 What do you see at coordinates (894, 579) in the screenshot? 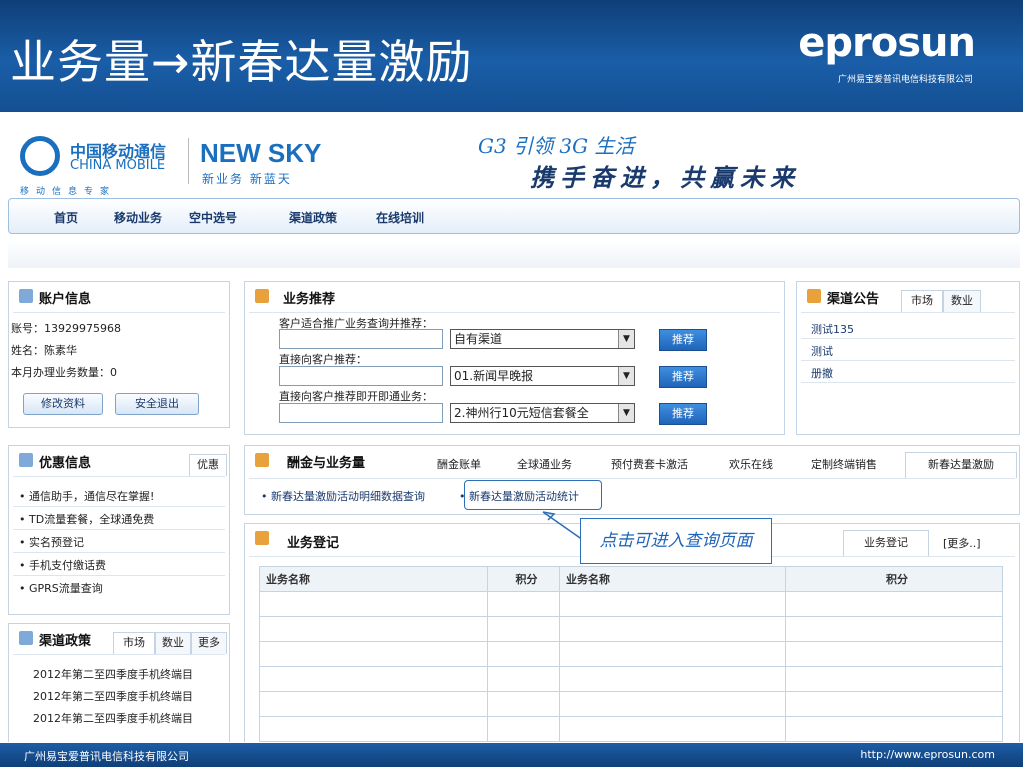
I see `col-points: 积分` at bounding box center [894, 579].